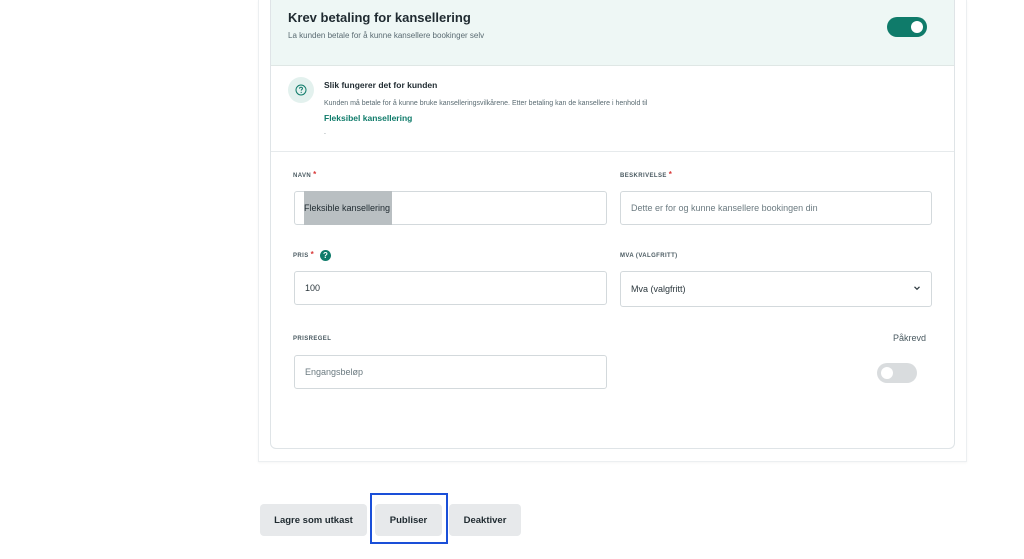 This screenshot has height=559, width=1024. Describe the element at coordinates (326, 255) in the screenshot. I see `help-icon: ?` at that location.